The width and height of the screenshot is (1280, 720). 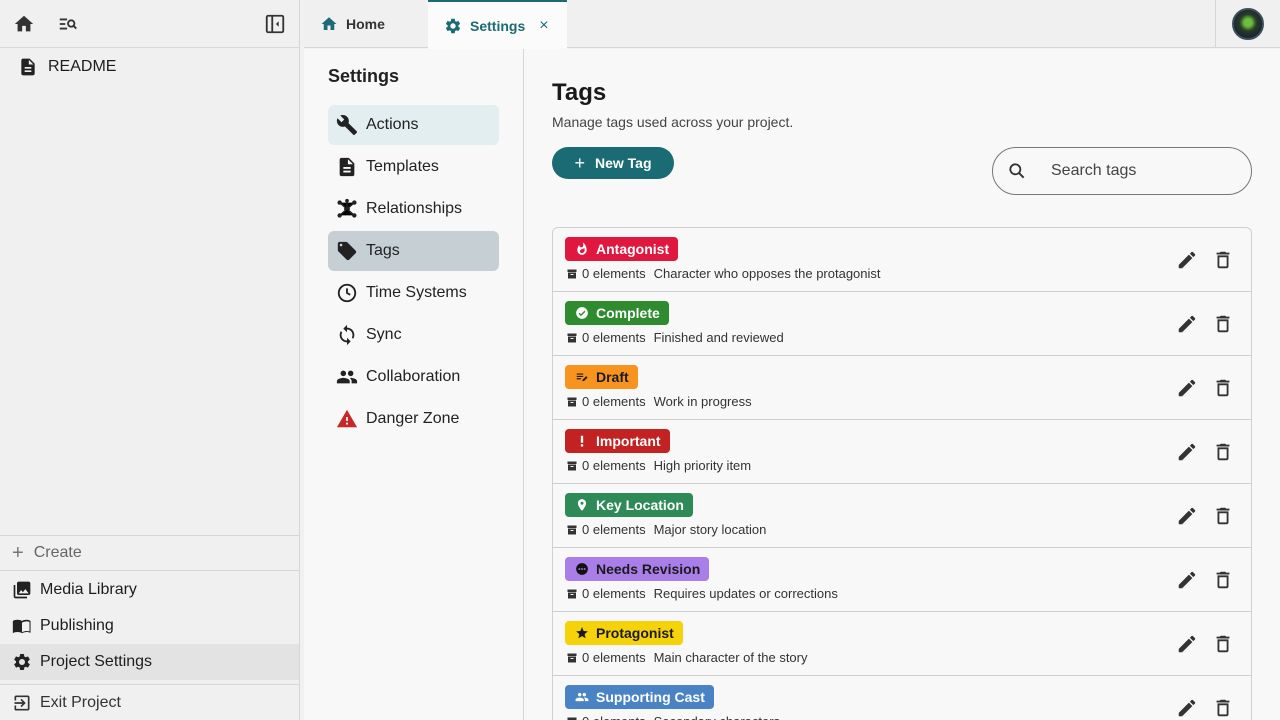 What do you see at coordinates (582, 569) in the screenshot?
I see `dots-circle-icon` at bounding box center [582, 569].